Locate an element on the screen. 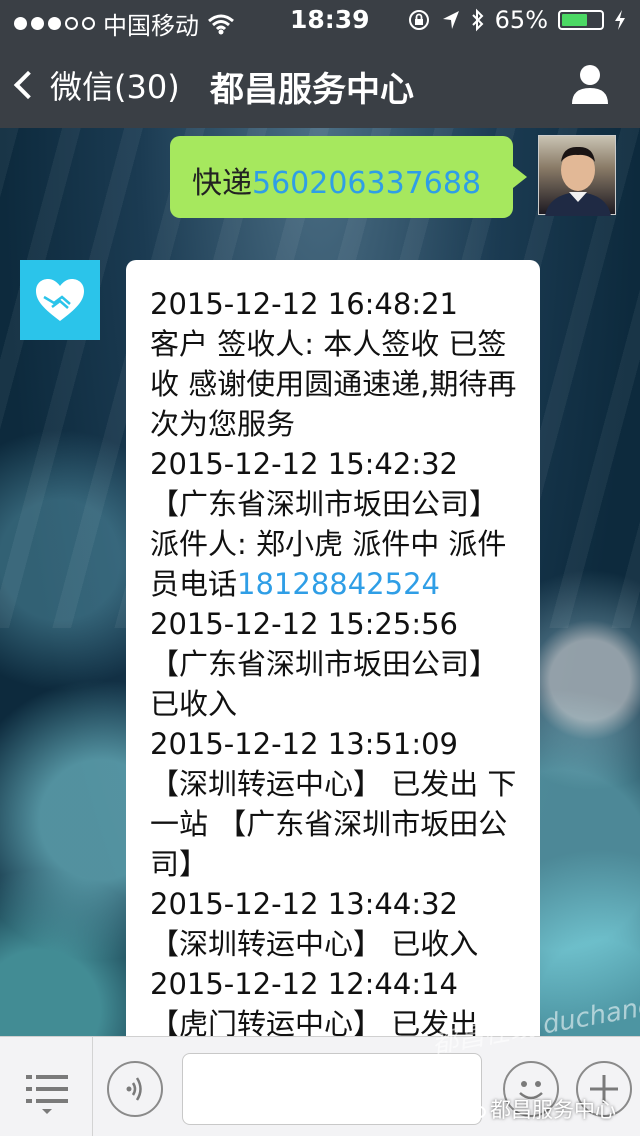 The width and height of the screenshot is (640, 1136). status-time: 18:39 is located at coordinates (330, 19).